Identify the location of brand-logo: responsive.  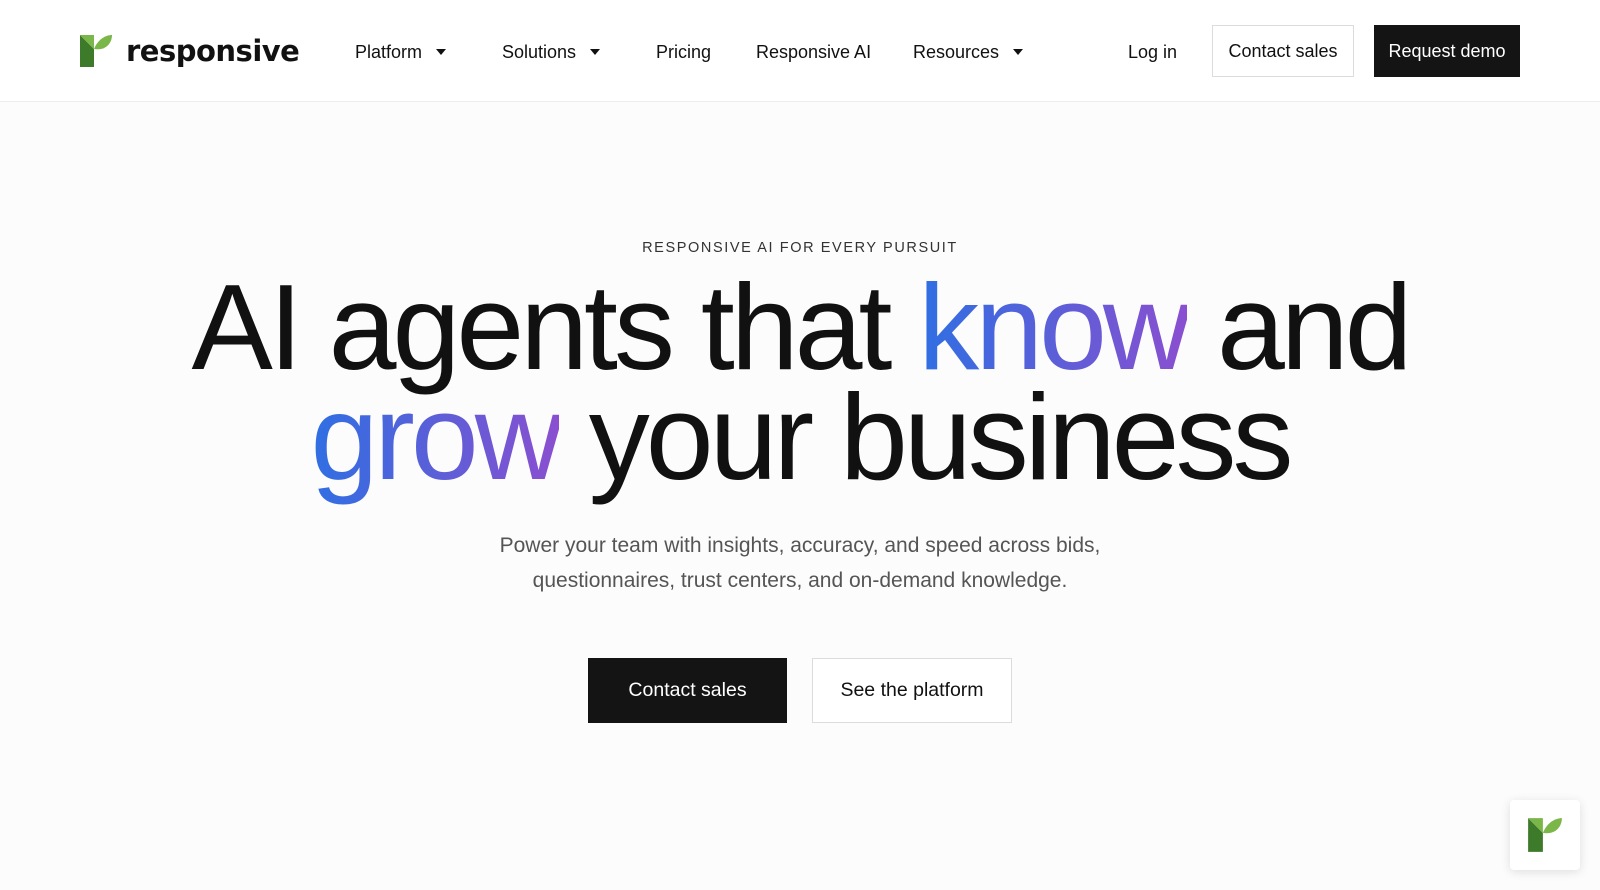
(189, 51).